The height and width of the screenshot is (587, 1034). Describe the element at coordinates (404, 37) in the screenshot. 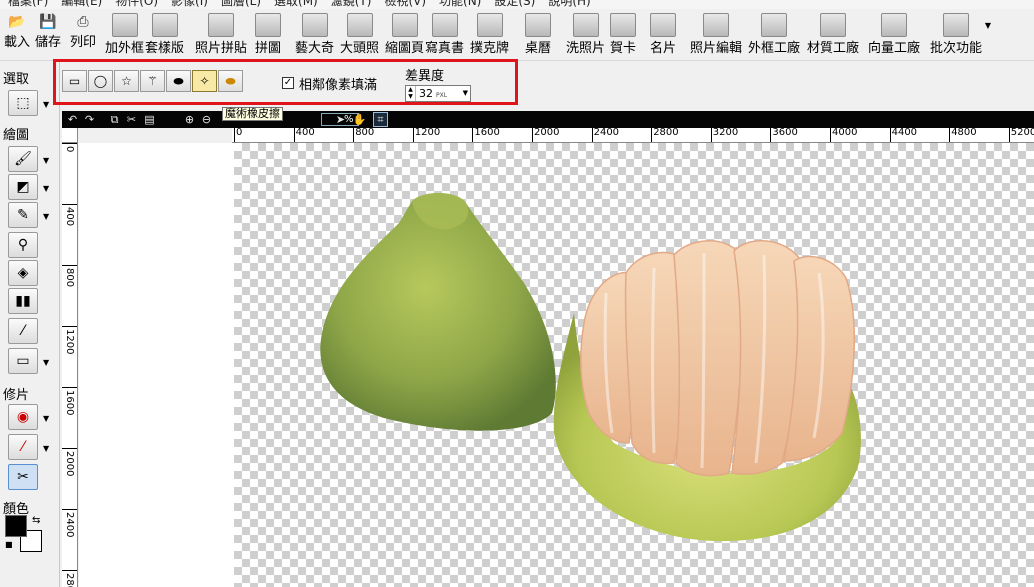

I see `toolbar-button-thumbnail: 縮圖頁` at that location.